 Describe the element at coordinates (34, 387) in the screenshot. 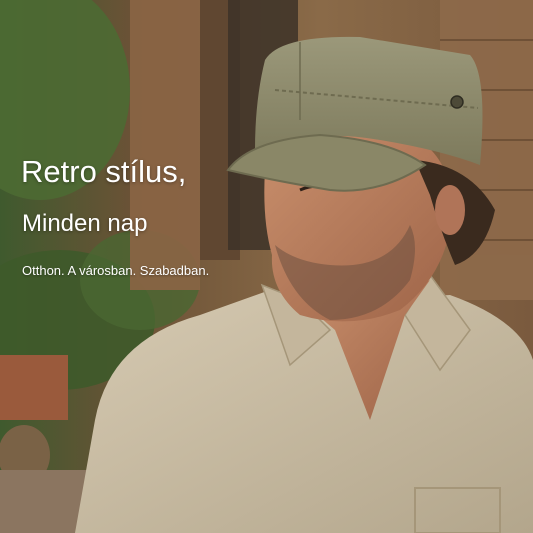

I see `planter-box` at that location.